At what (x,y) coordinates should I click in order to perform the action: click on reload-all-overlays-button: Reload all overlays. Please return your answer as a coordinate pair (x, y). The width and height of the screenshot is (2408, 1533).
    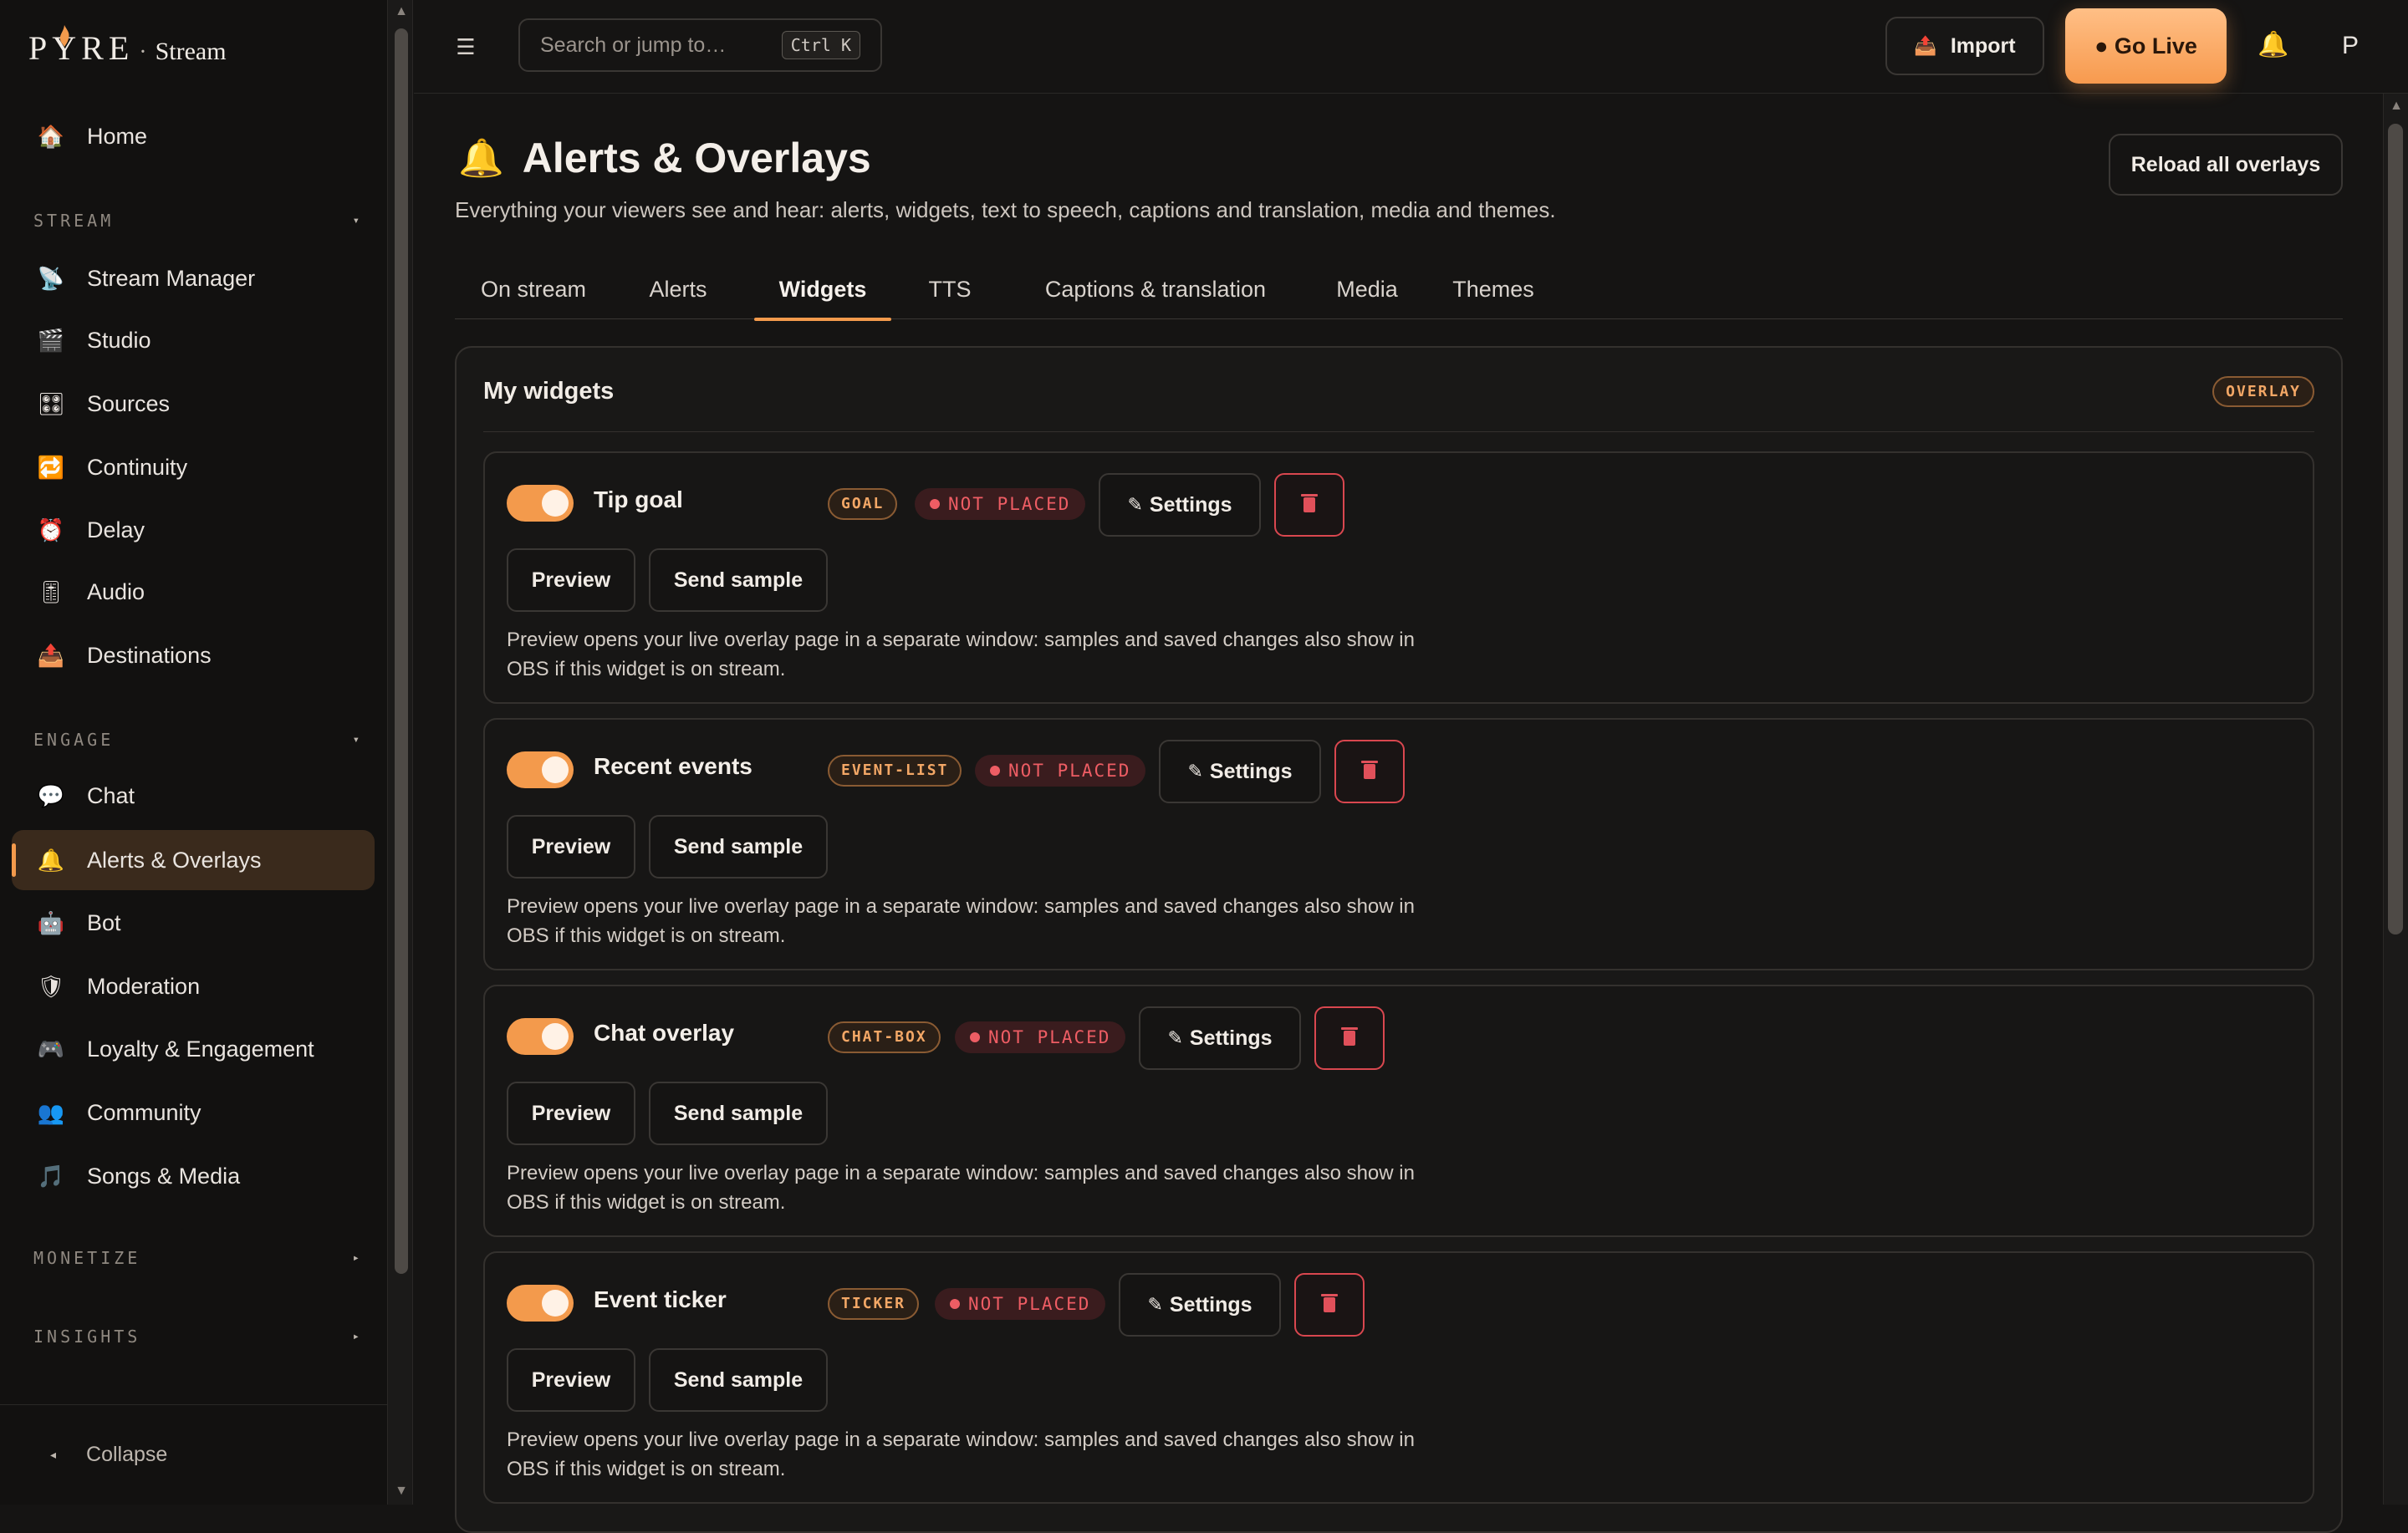
    Looking at the image, I should click on (2226, 165).